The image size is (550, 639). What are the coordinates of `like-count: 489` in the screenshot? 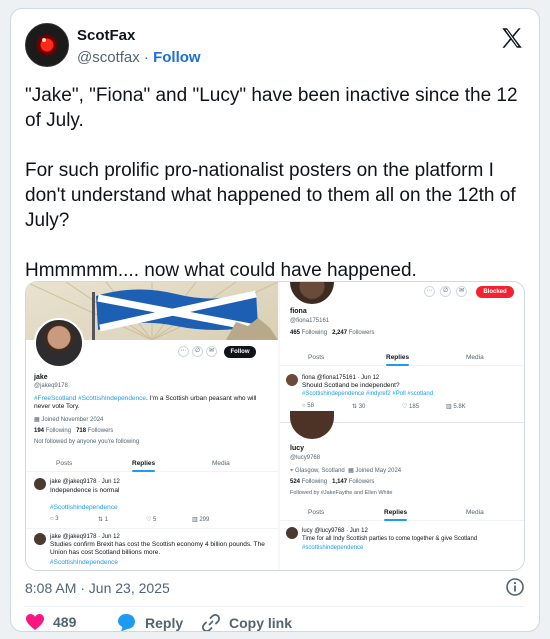 It's located at (65, 622).